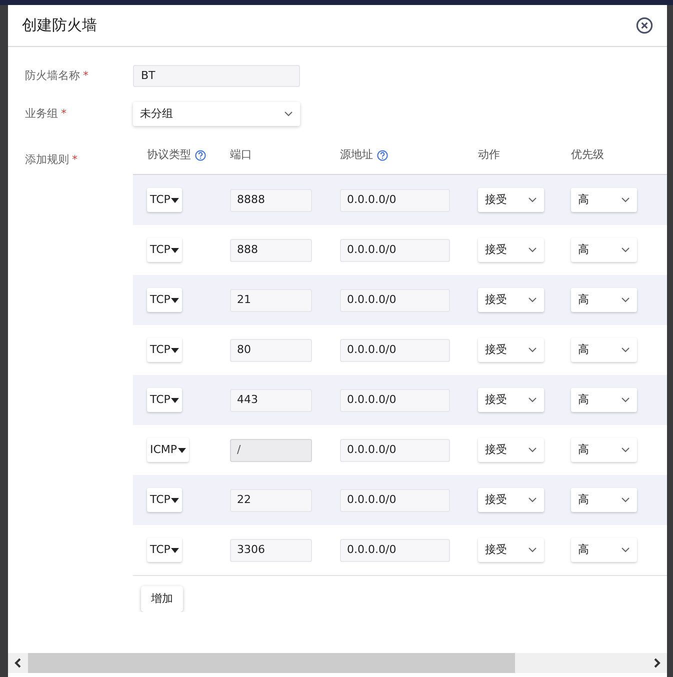  I want to click on protocol-select: ICMP, so click(168, 450).